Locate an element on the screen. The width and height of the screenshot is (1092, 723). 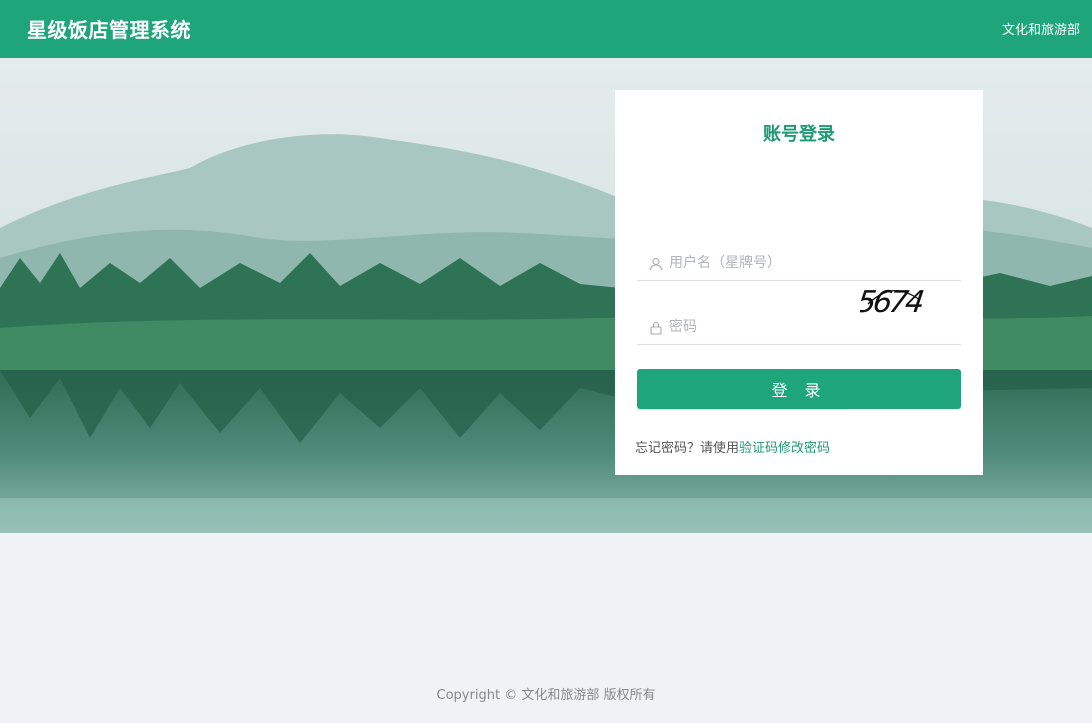
forgot-password-text: 忘记密码？请使用验证码修改密码 is located at coordinates (732, 446).